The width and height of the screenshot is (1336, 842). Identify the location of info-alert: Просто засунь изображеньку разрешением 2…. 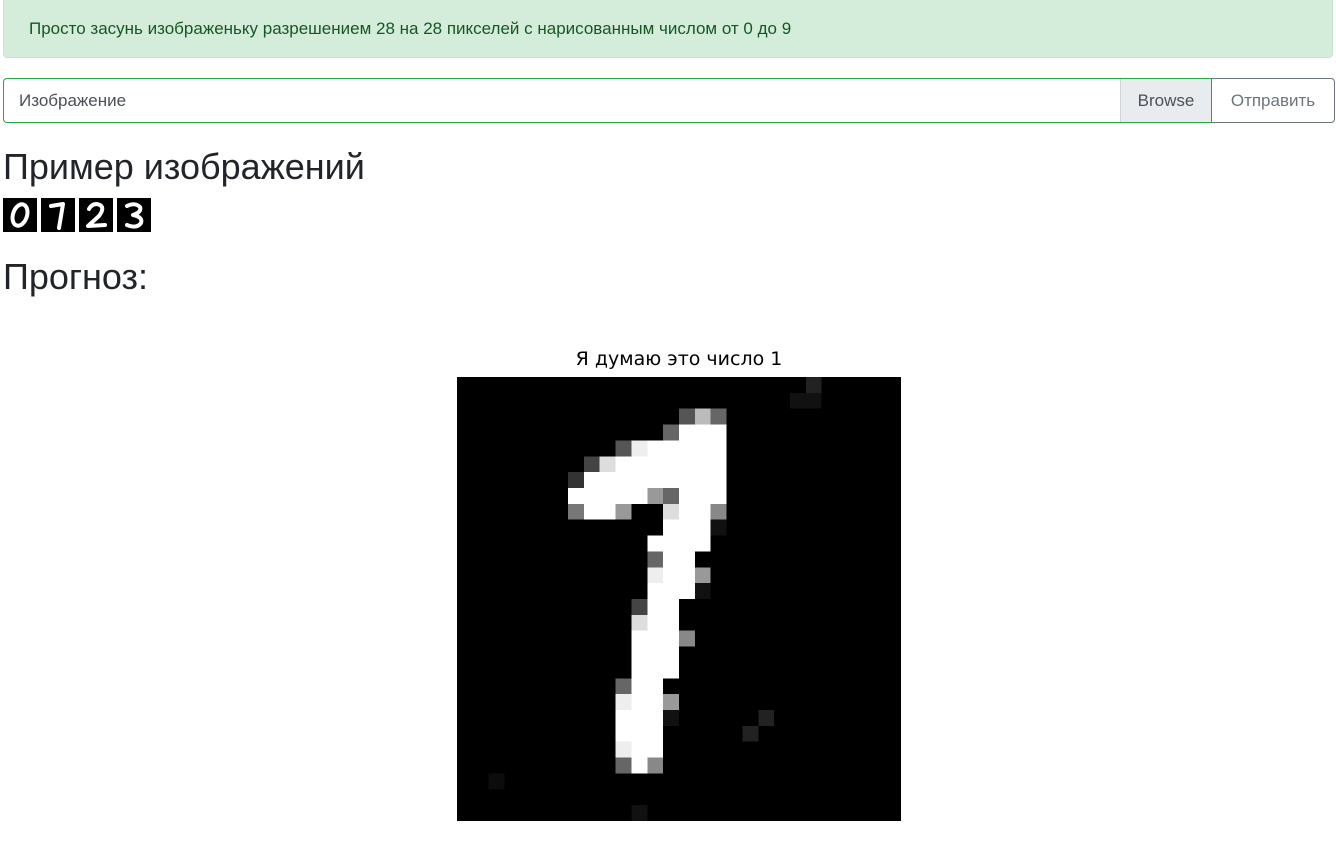
(668, 29).